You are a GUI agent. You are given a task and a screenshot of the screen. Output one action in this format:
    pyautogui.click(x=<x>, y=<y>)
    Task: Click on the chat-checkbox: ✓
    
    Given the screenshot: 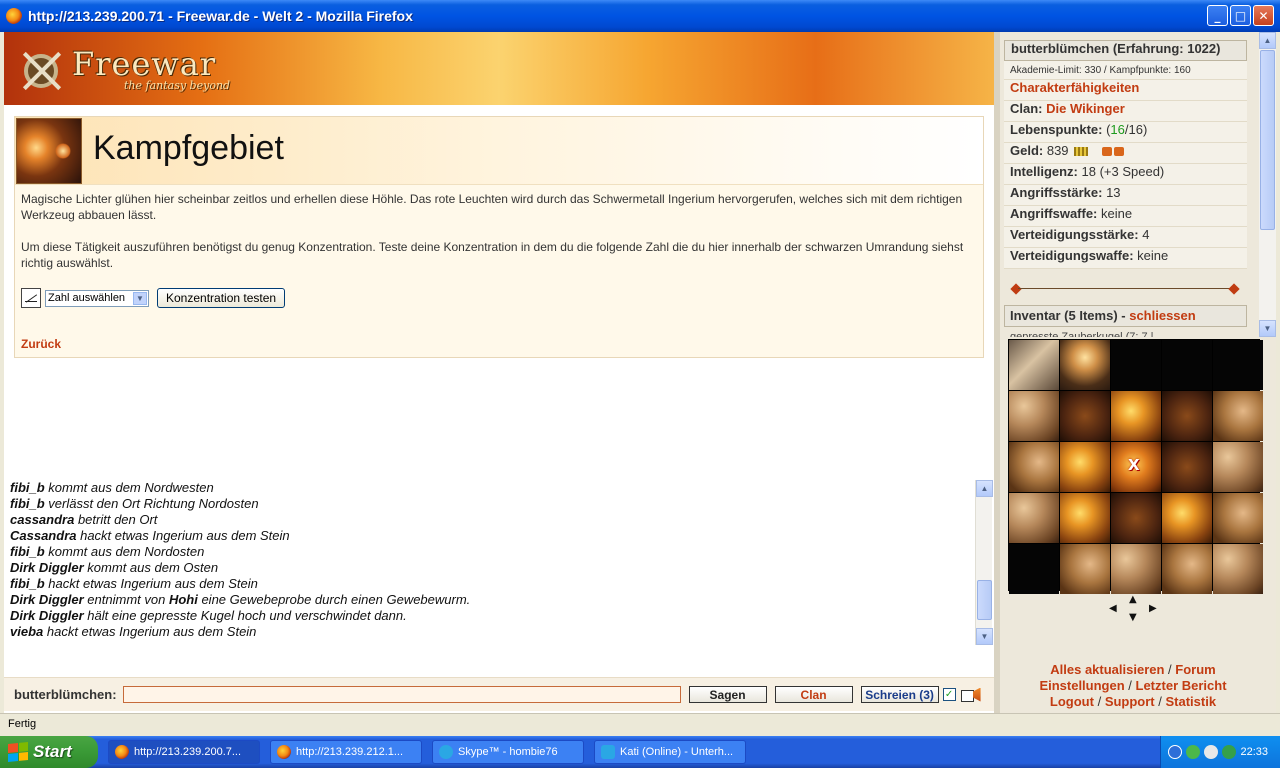 What is the action you would take?
    pyautogui.click(x=949, y=694)
    